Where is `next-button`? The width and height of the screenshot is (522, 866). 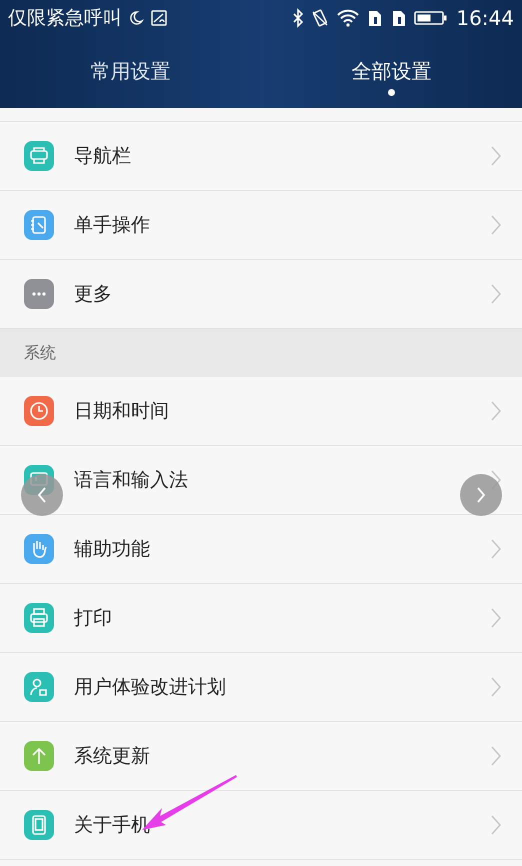 next-button is located at coordinates (481, 495).